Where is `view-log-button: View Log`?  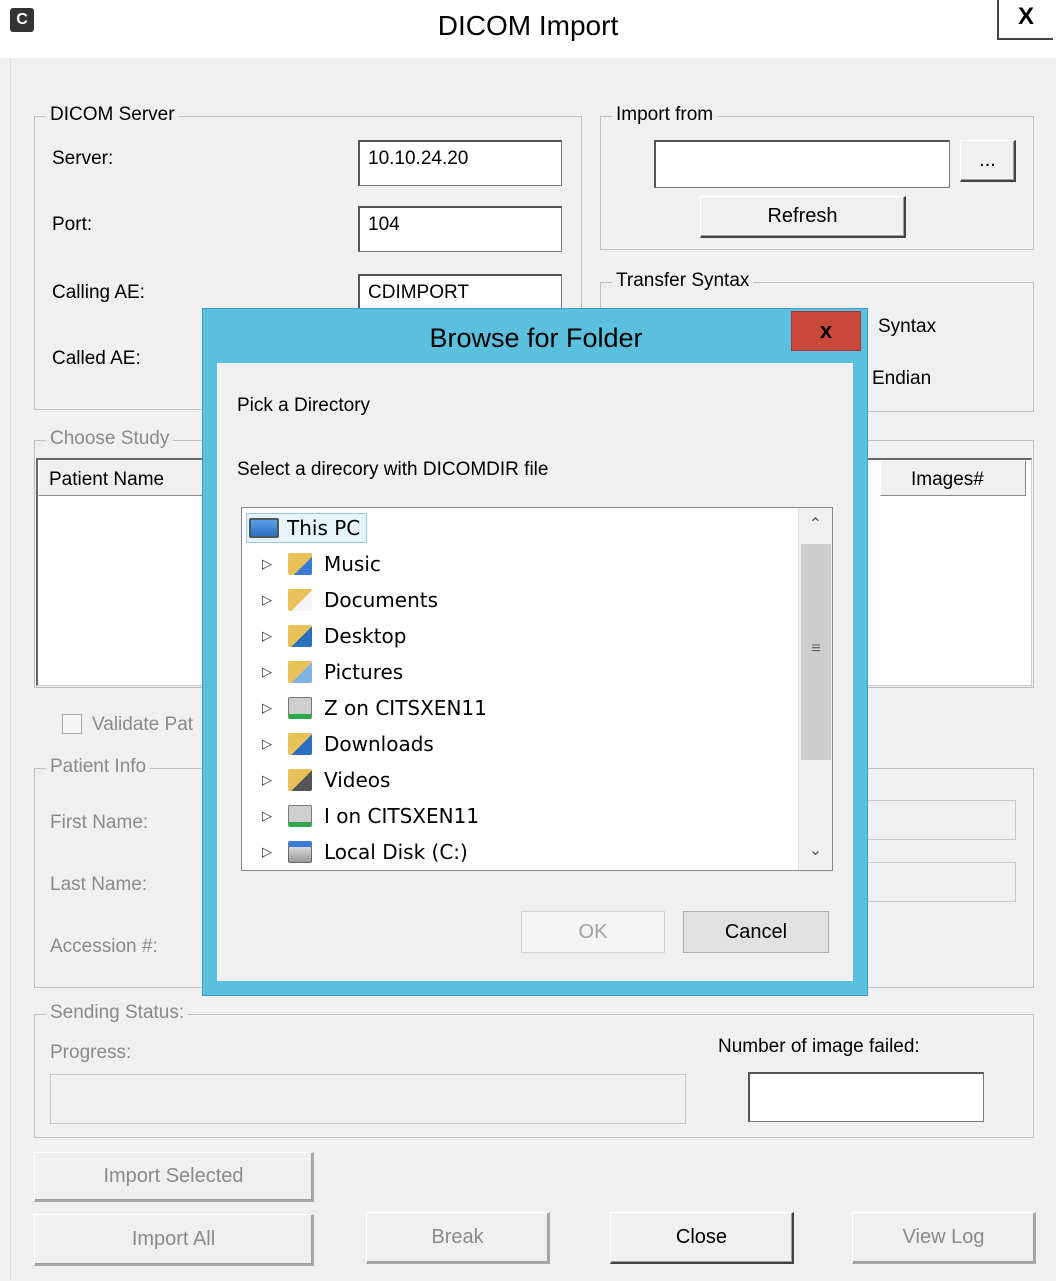
view-log-button: View Log is located at coordinates (944, 1238).